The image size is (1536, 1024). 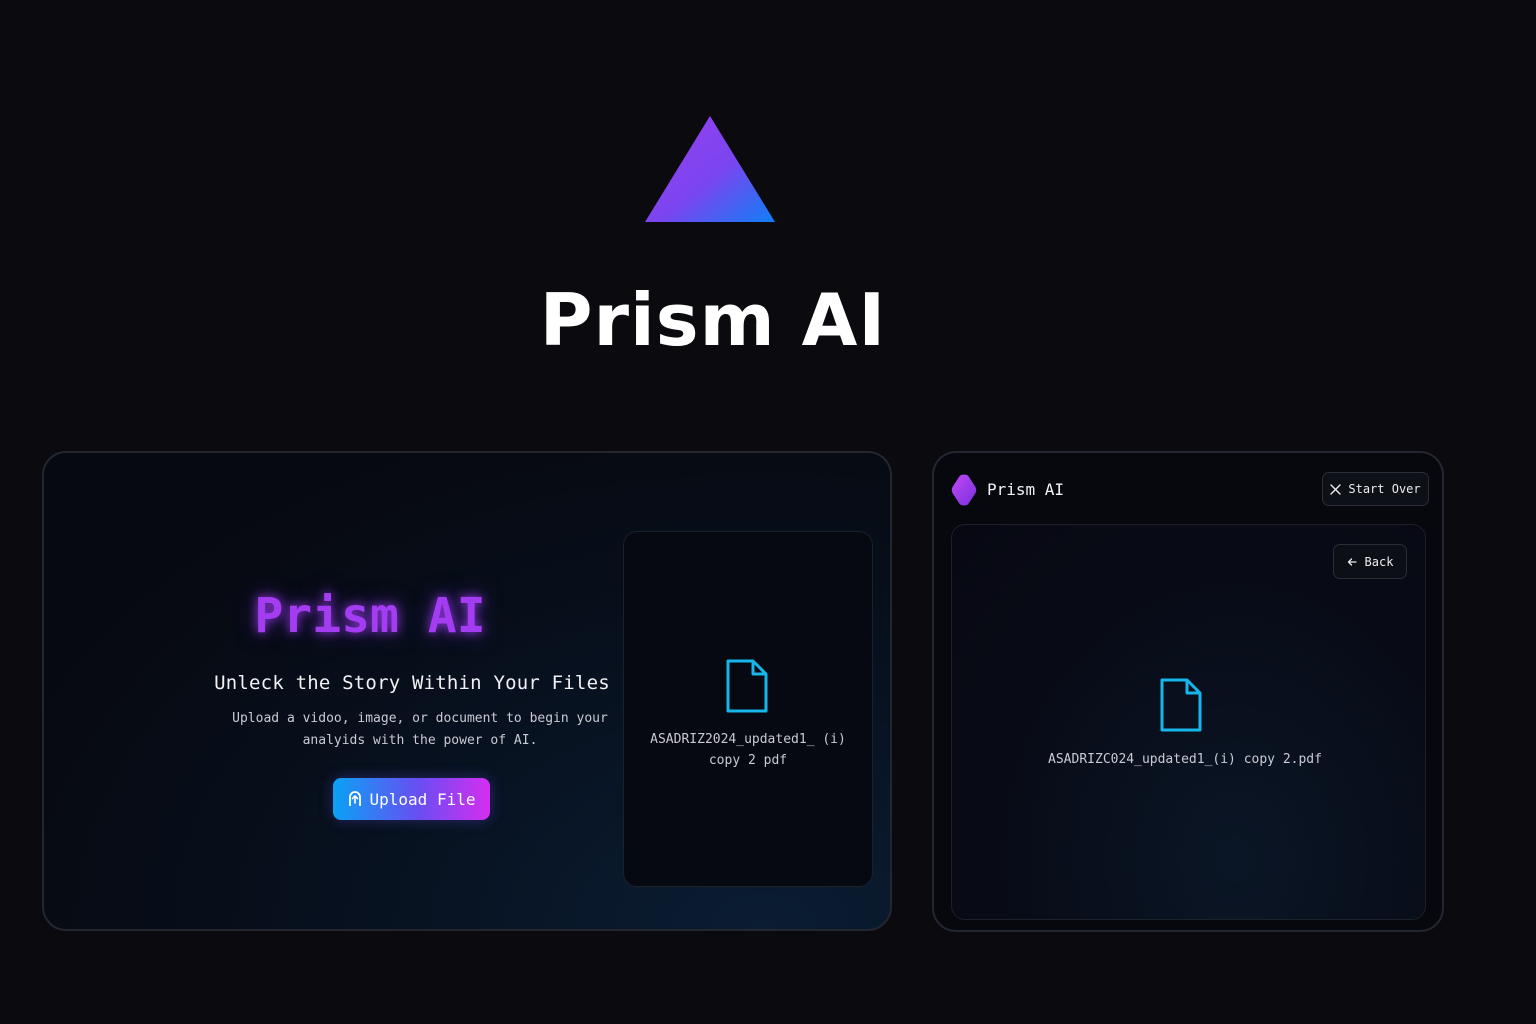 What do you see at coordinates (422, 799) in the screenshot?
I see `upload-file-label: Upload File` at bounding box center [422, 799].